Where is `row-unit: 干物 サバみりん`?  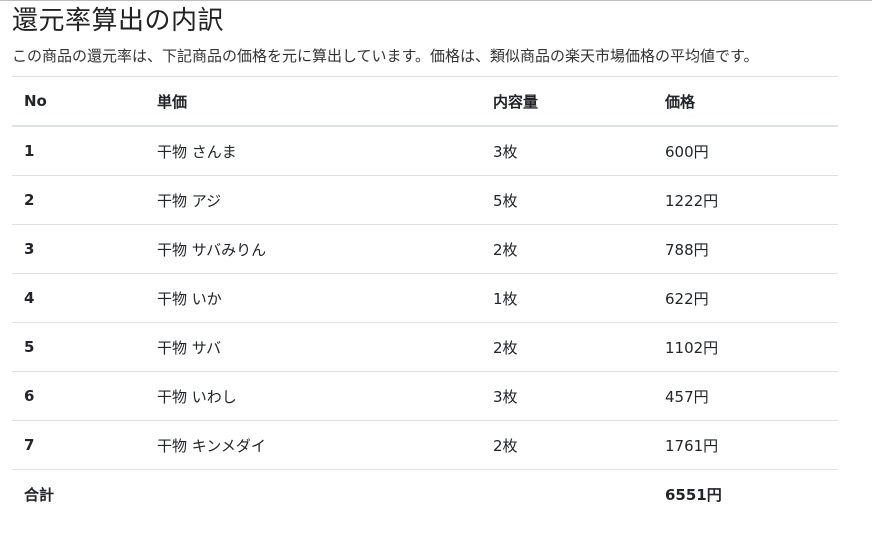
row-unit: 干物 サバみりん is located at coordinates (313, 249).